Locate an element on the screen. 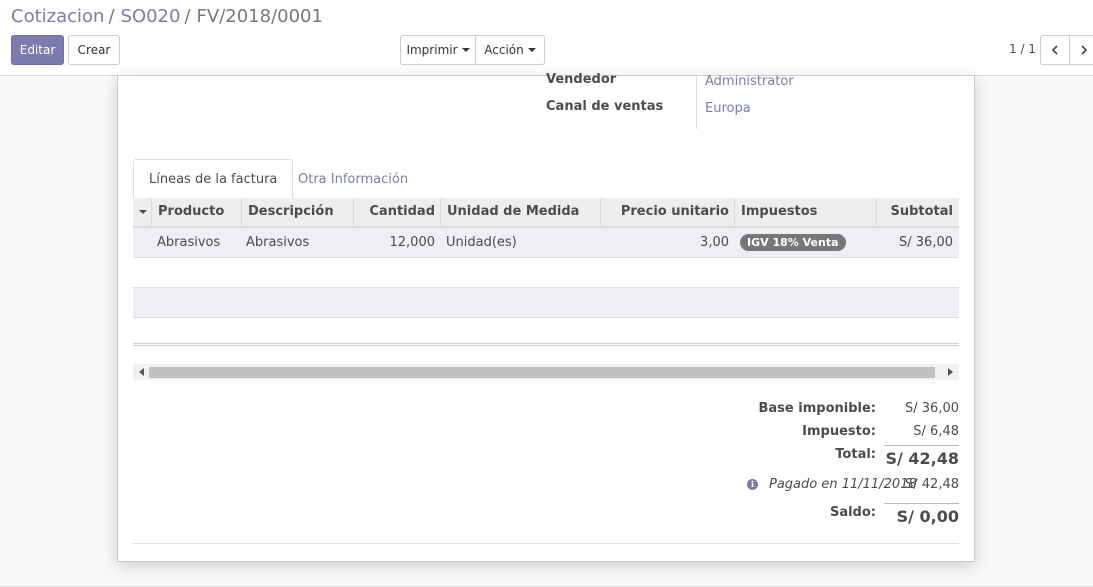 The image size is (1093, 587). print-dropdown-button: Imprimir is located at coordinates (438, 50).